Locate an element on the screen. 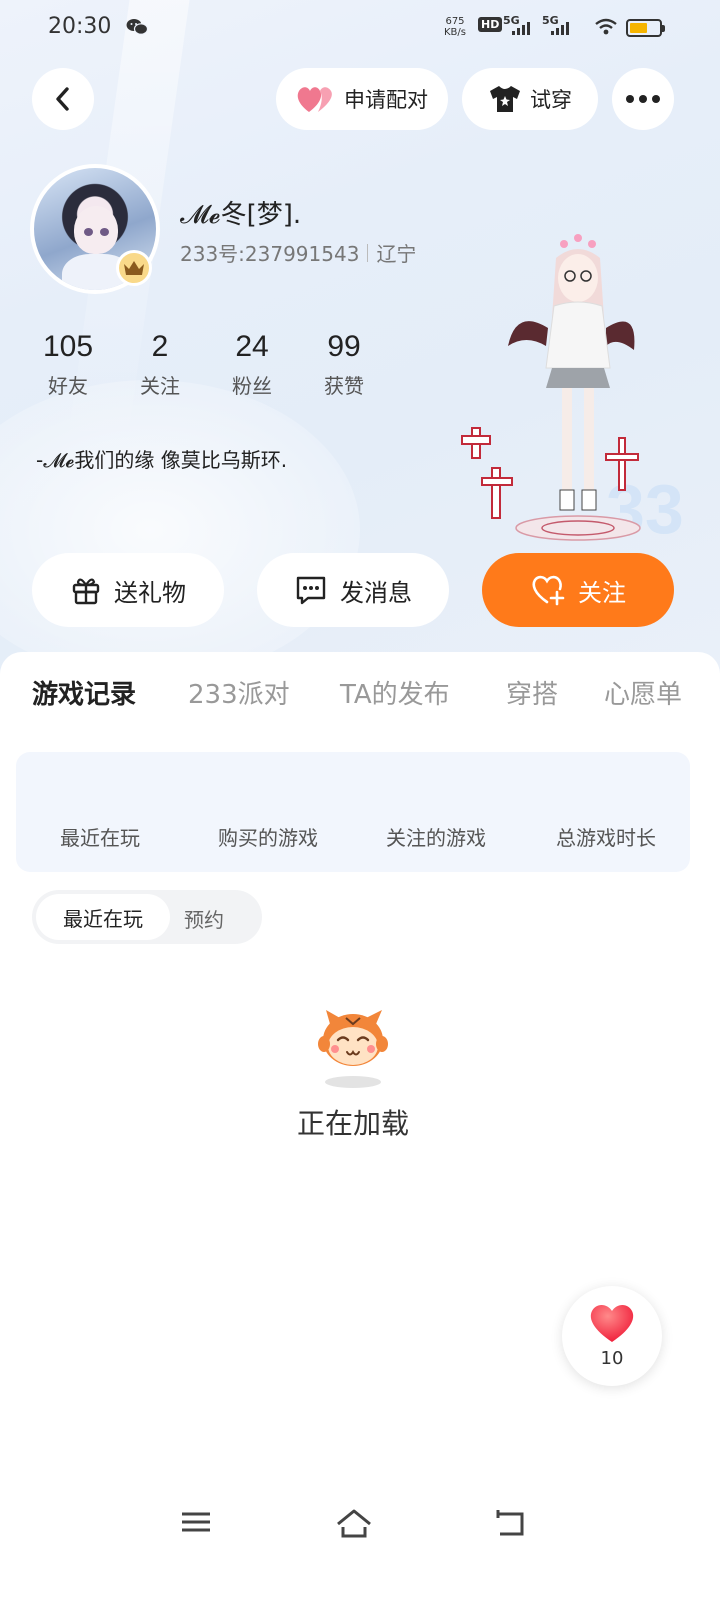 This screenshot has height=1600, width=720. request-match-label: 申请配对 is located at coordinates (386, 100).